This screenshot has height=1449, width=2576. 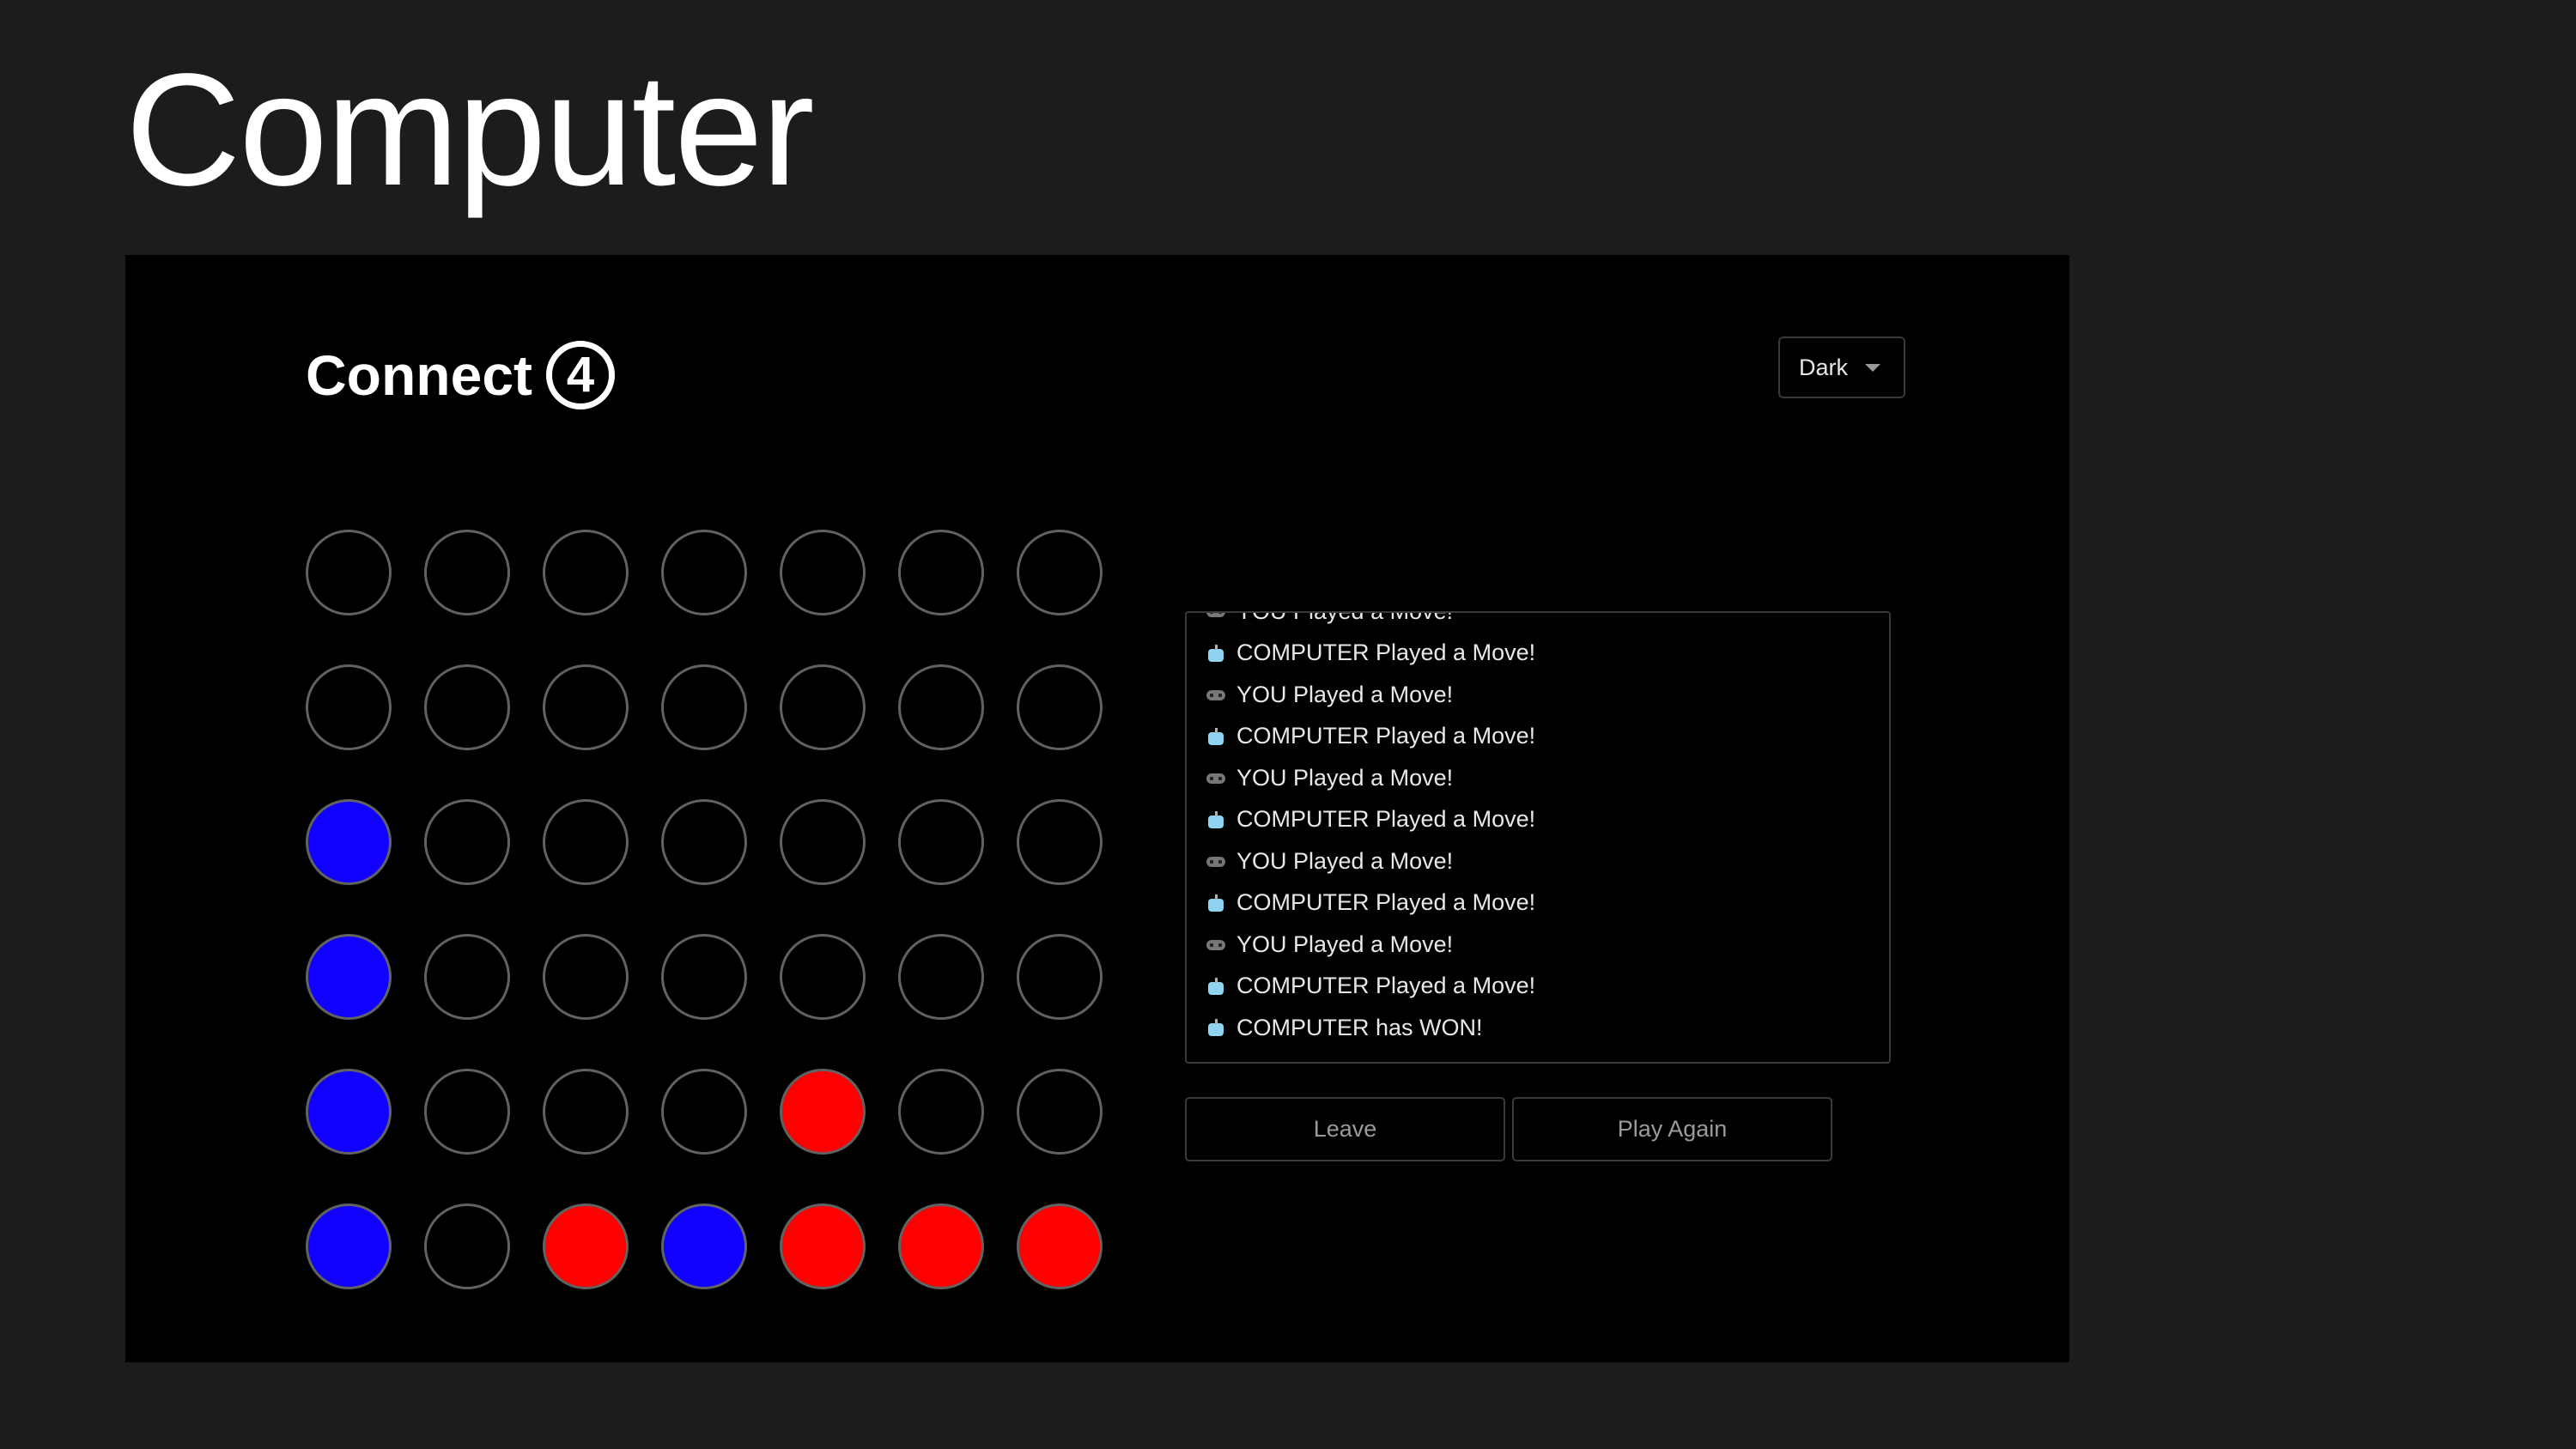 I want to click on board-cell-r1-c1, so click(x=349, y=572).